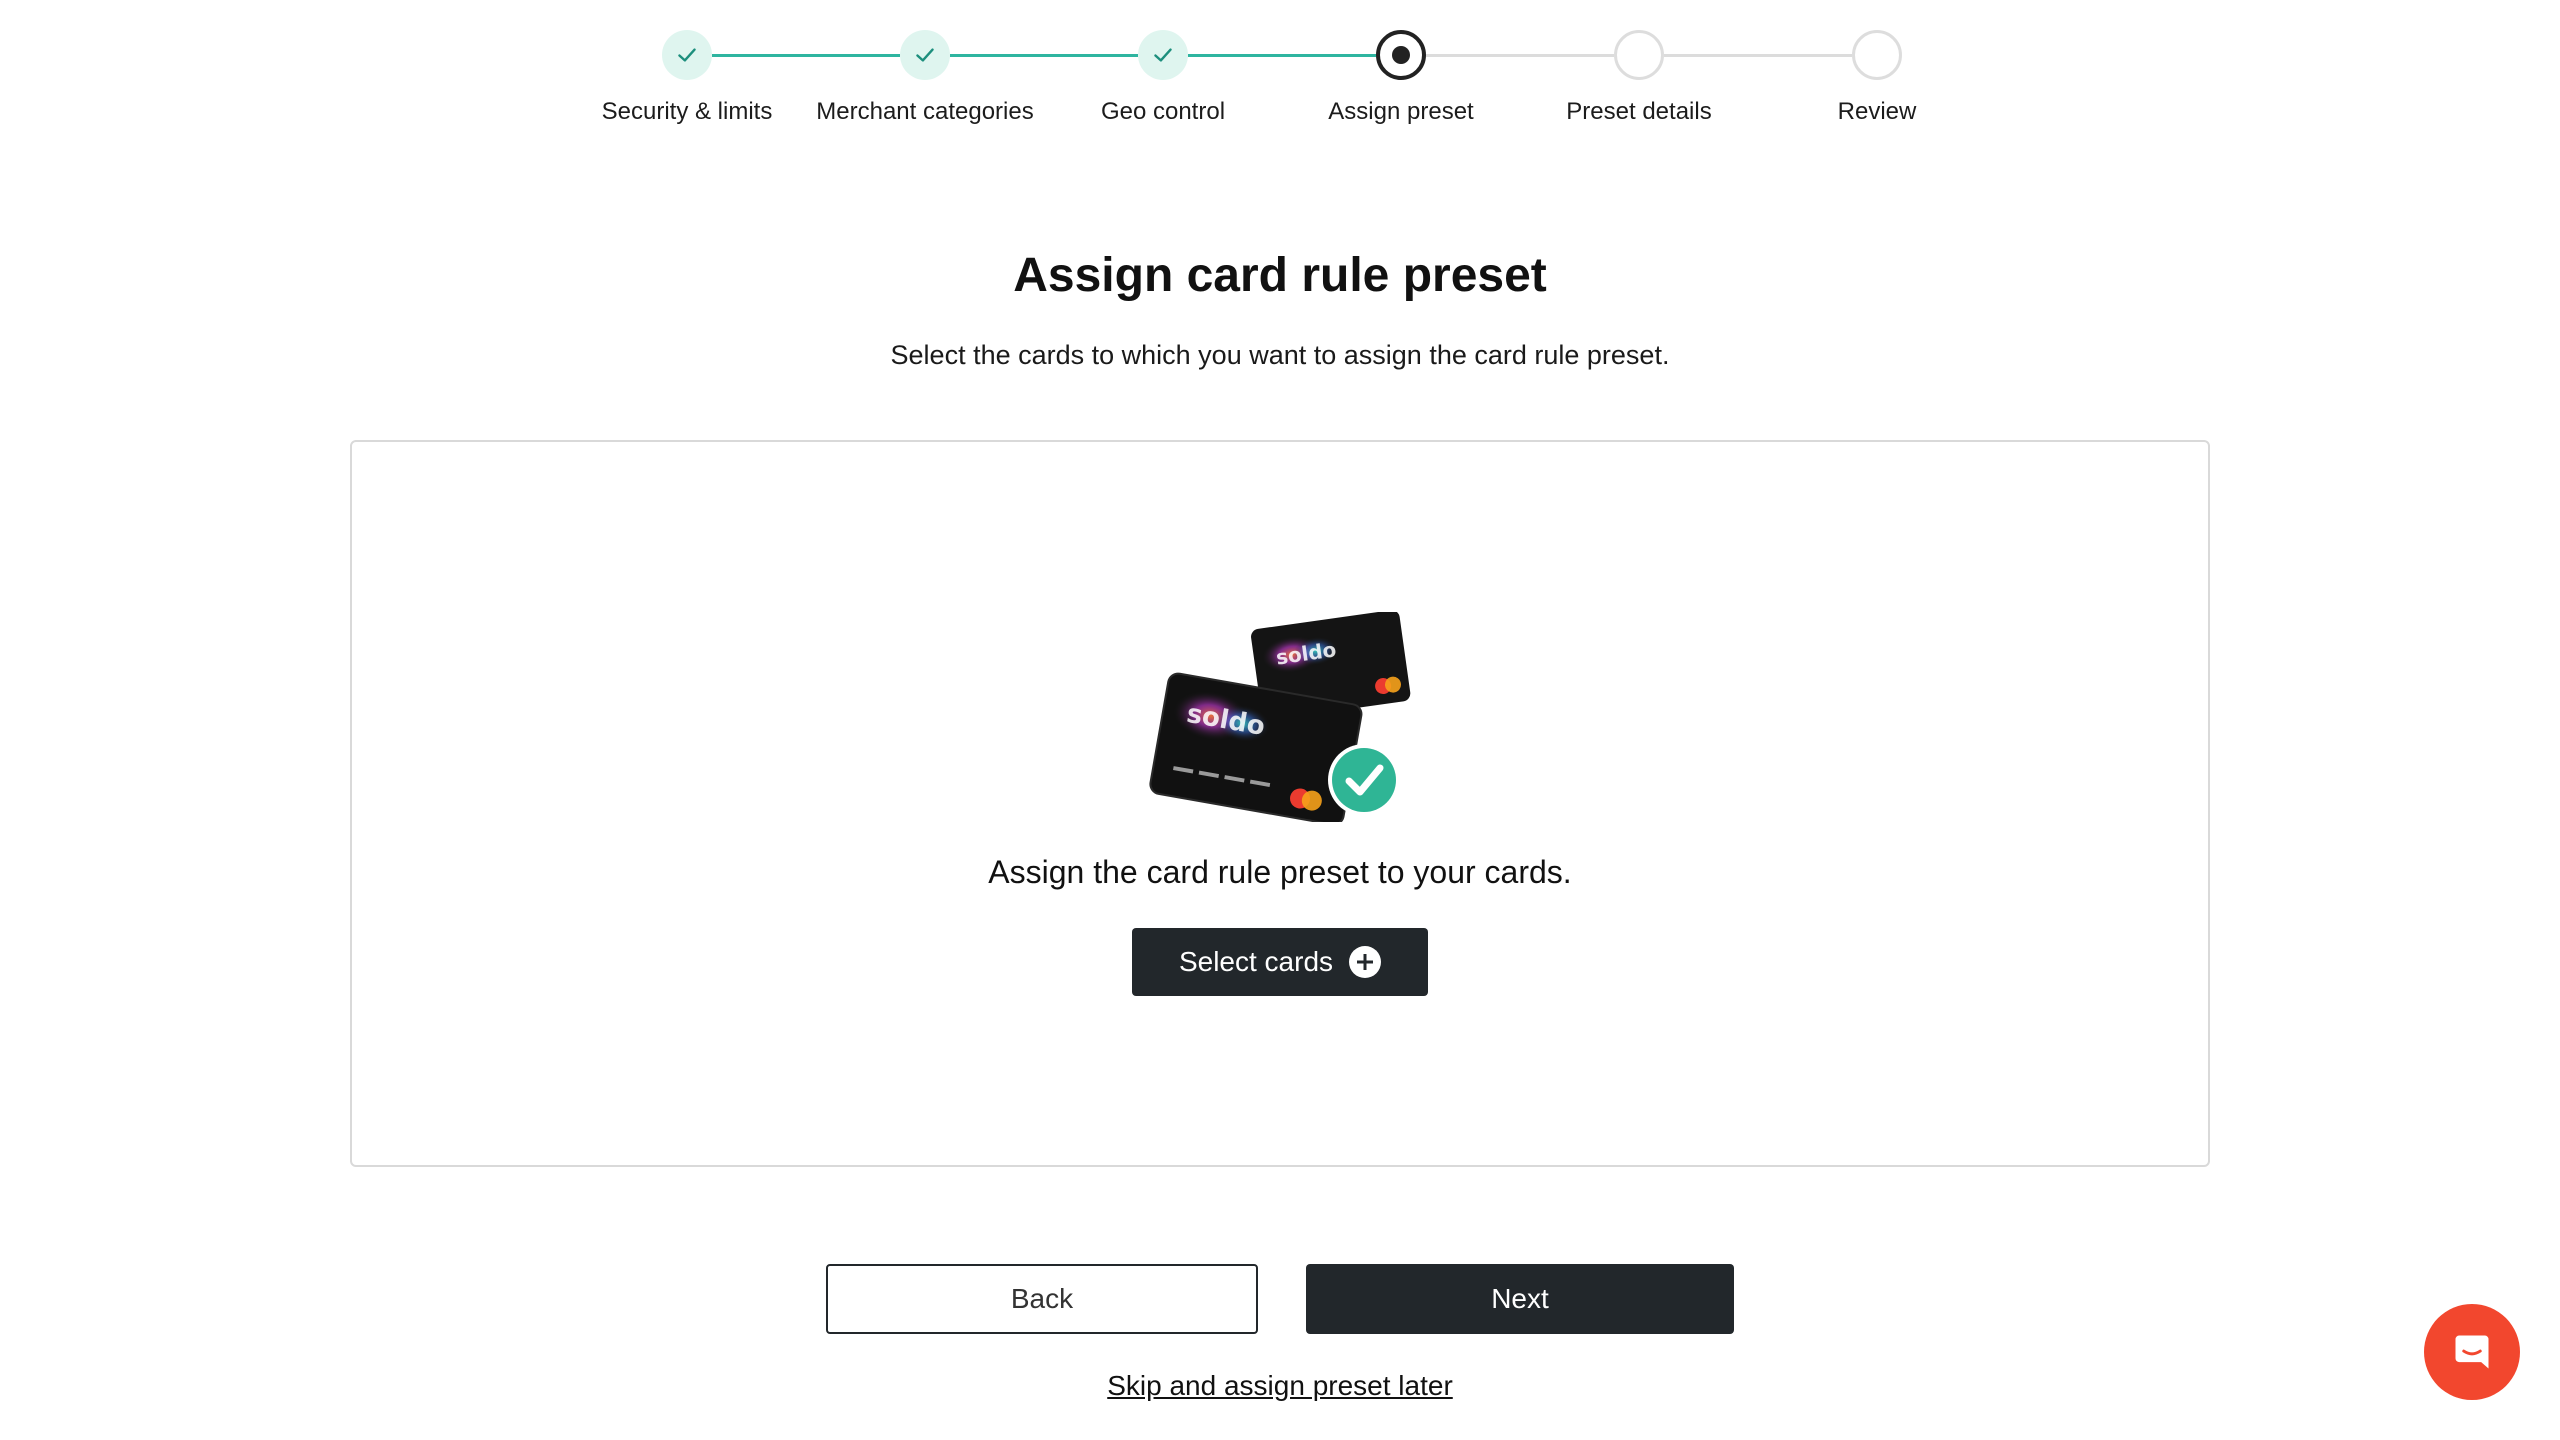  I want to click on step-merchant-categories: Merchant categories, so click(925, 78).